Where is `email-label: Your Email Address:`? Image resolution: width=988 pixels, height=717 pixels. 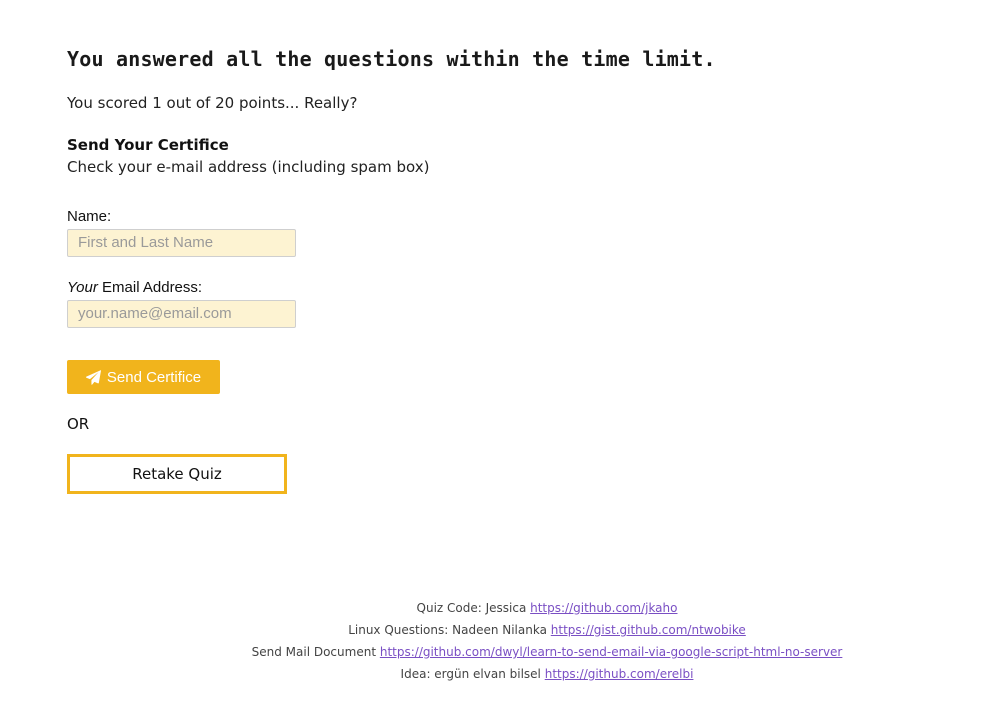 email-label: Your Email Address: is located at coordinates (134, 287).